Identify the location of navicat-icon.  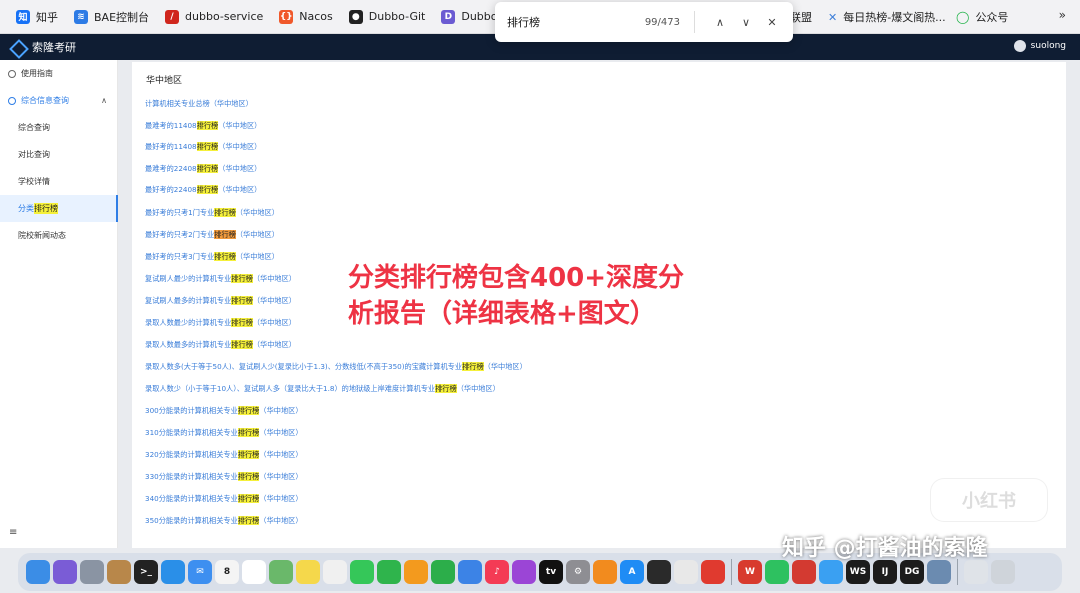
(659, 572).